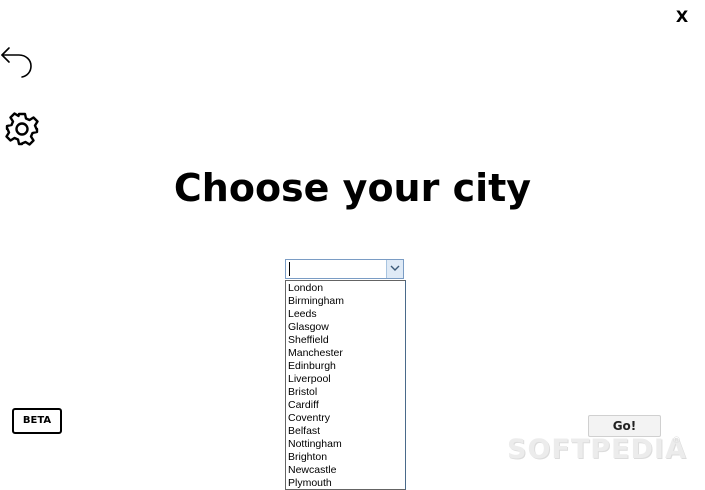  What do you see at coordinates (345, 327) in the screenshot?
I see `city-option: Glasgow` at bounding box center [345, 327].